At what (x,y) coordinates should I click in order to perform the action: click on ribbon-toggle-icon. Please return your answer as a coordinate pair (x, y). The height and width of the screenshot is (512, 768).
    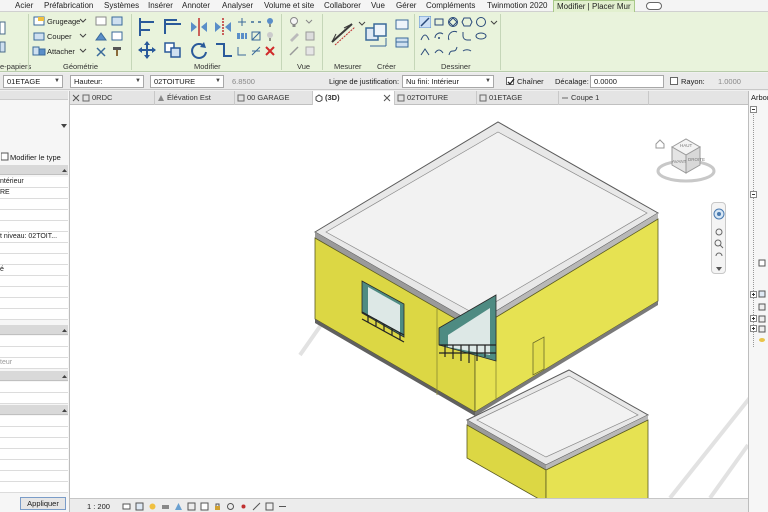
    Looking at the image, I should click on (654, 6).